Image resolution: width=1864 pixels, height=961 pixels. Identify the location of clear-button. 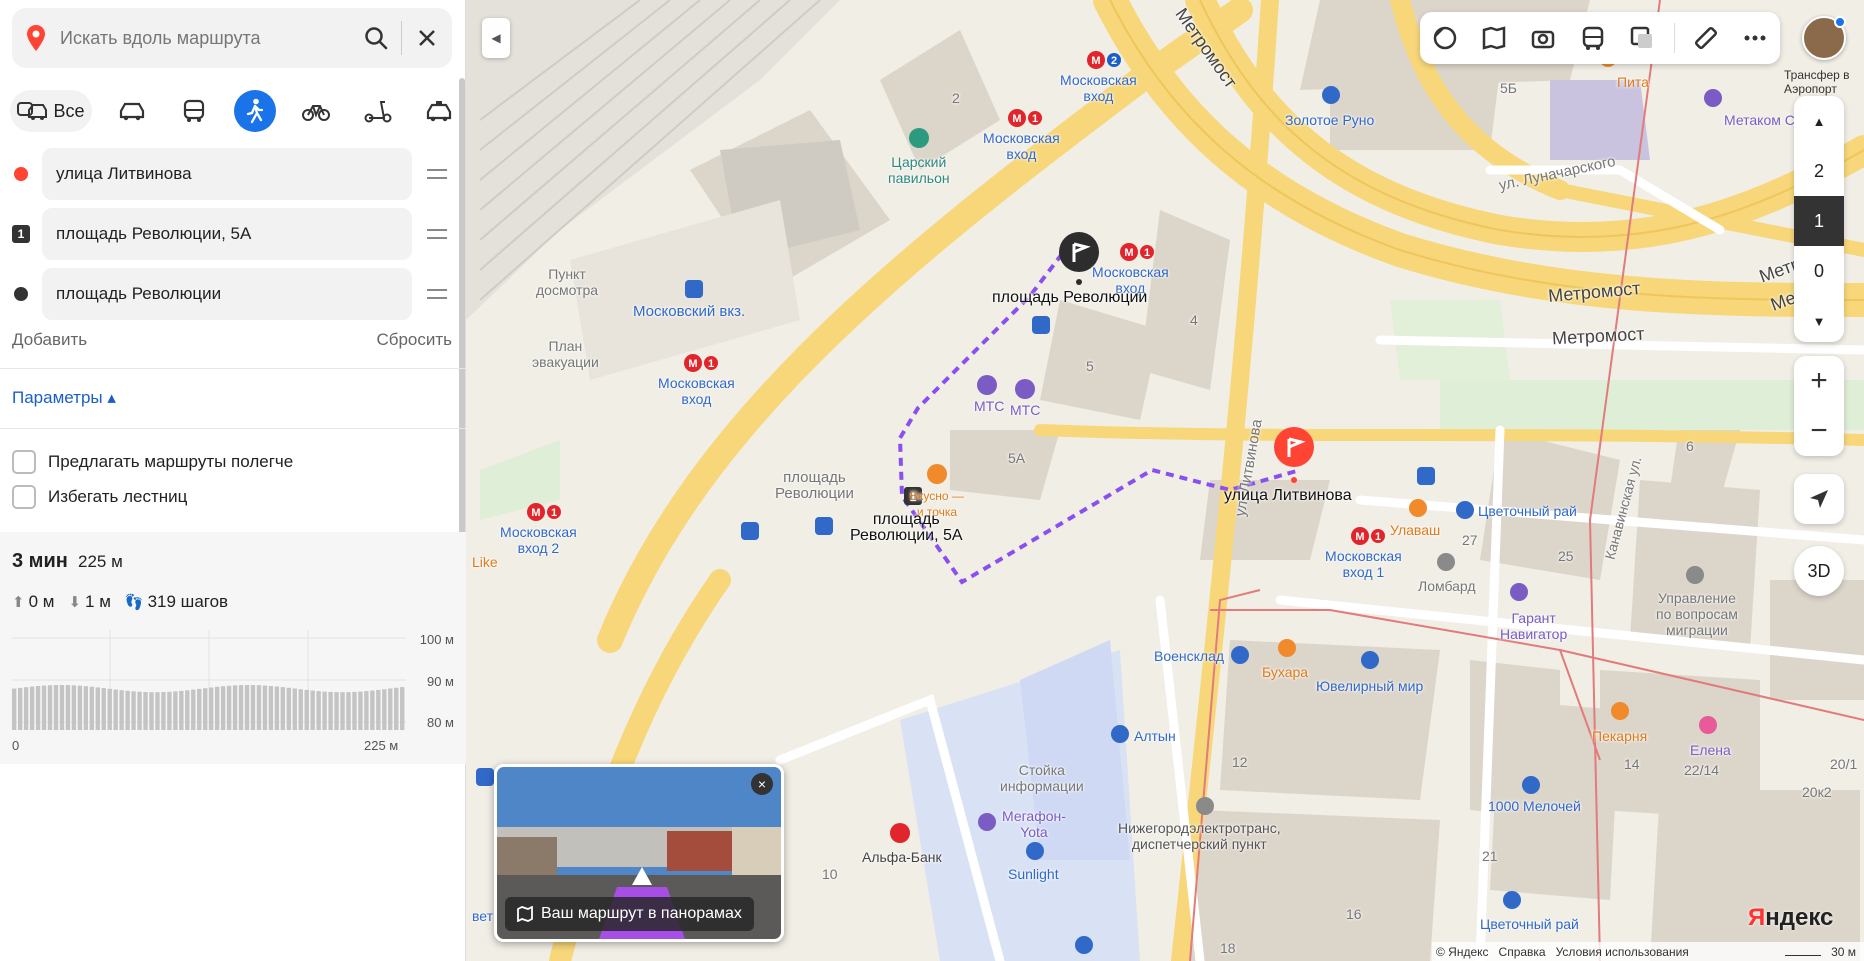
(427, 38).